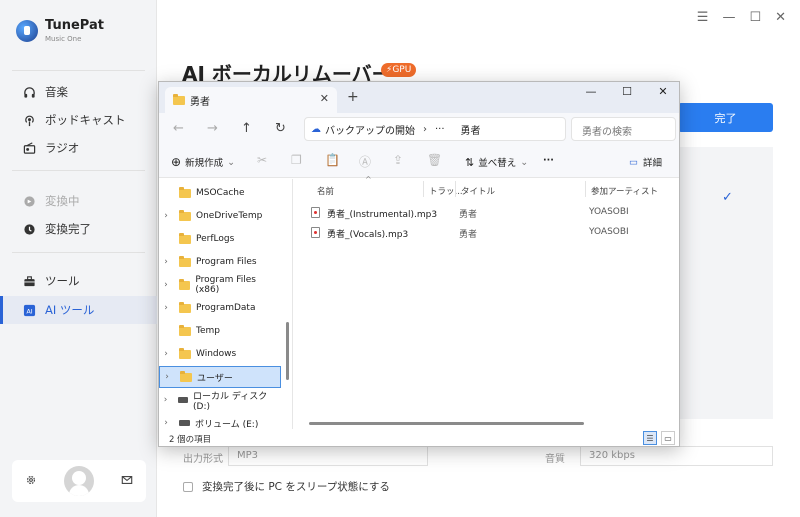  Describe the element at coordinates (220, 216) in the screenshot. I see `tree-item: › OneDriveTemp` at that location.